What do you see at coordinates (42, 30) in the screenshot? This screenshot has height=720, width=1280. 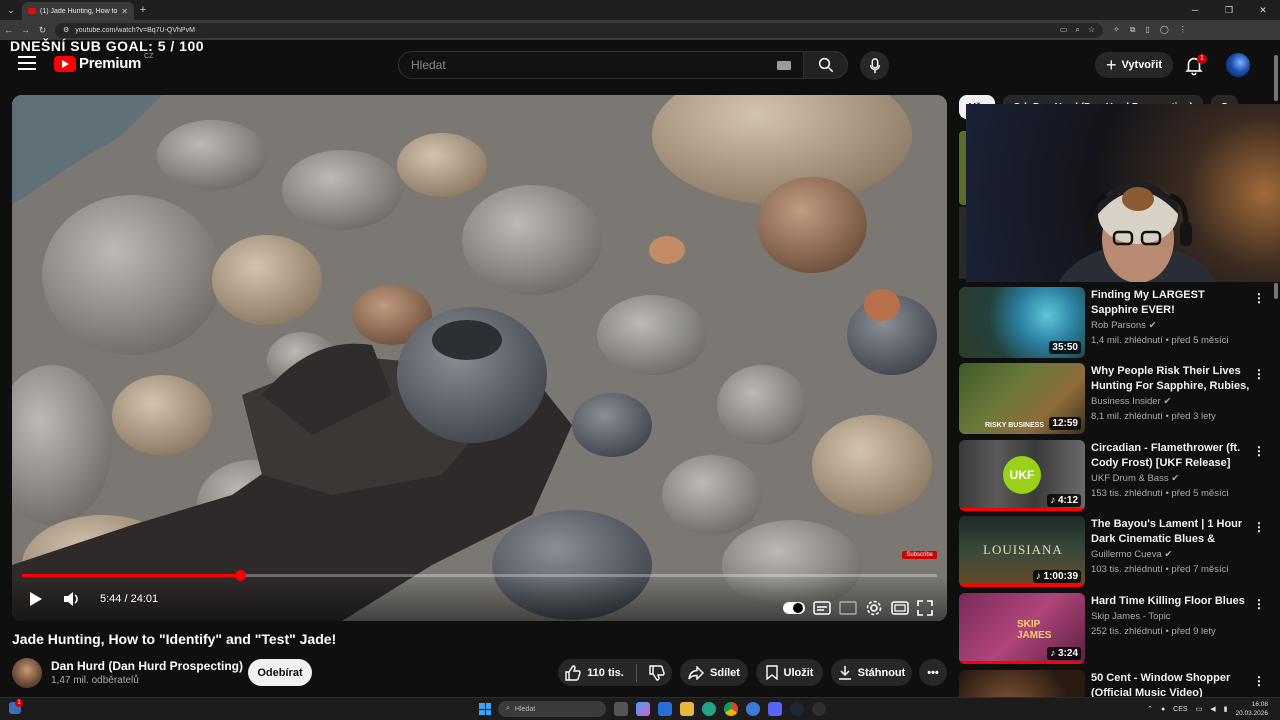 I see `reload-icon: ↻` at bounding box center [42, 30].